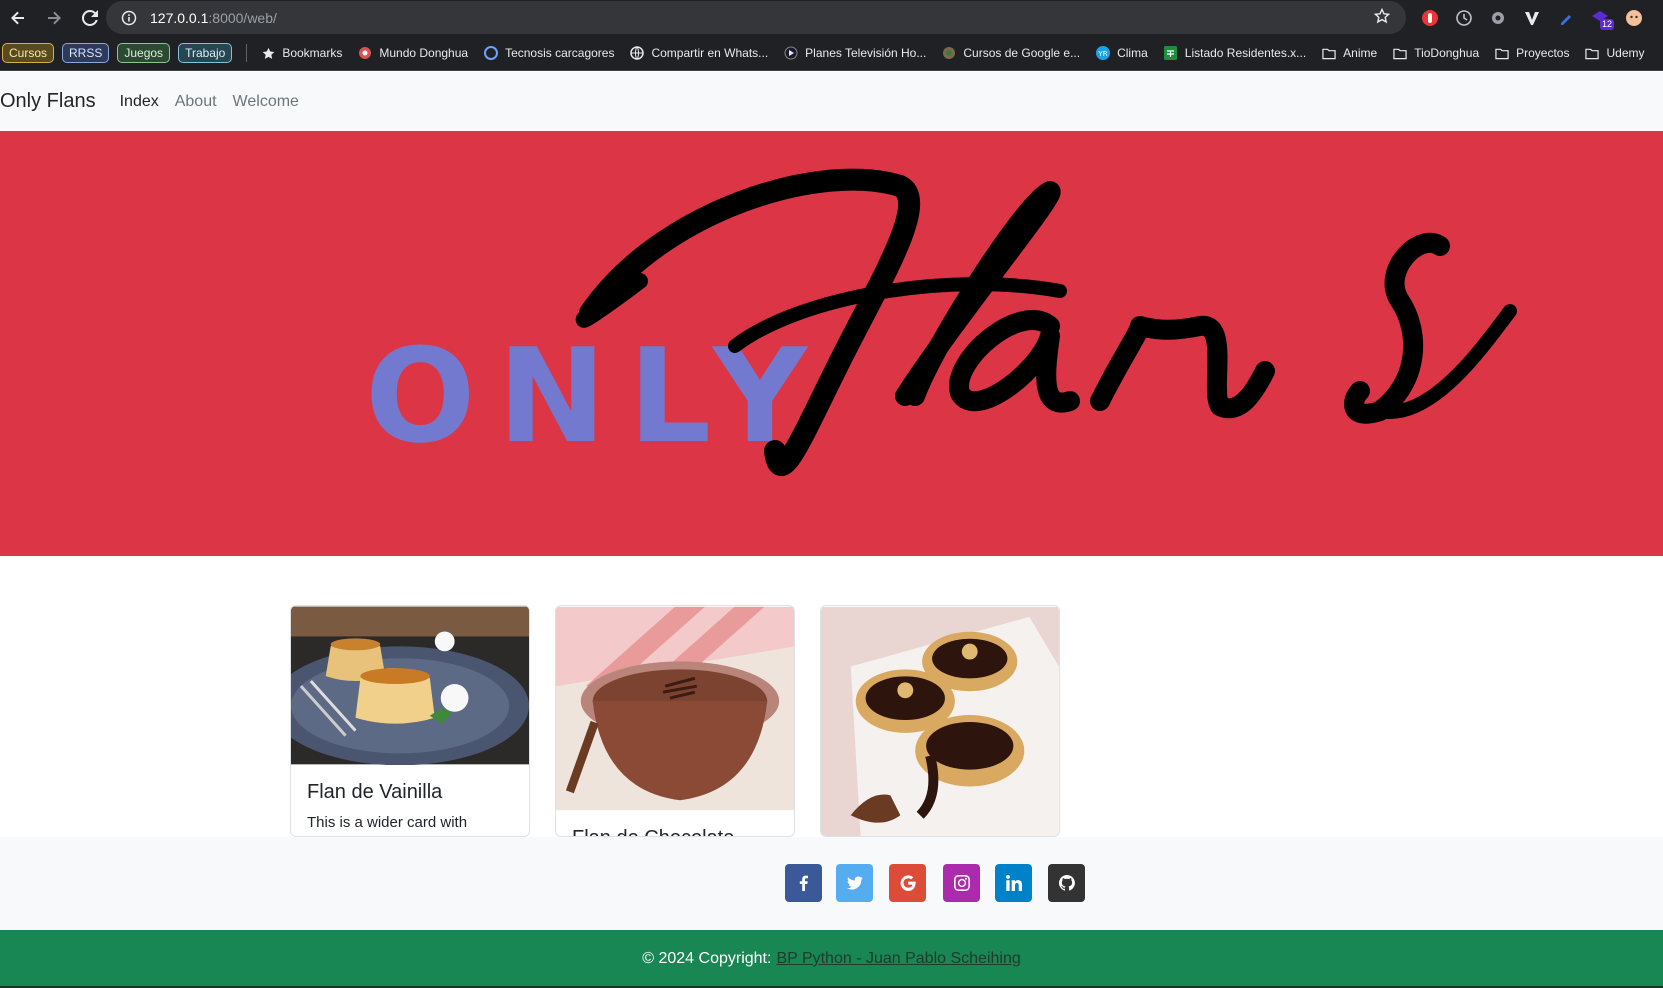 The image size is (1663, 988). What do you see at coordinates (387, 822) in the screenshot?
I see `card-text: This is a wider card with` at bounding box center [387, 822].